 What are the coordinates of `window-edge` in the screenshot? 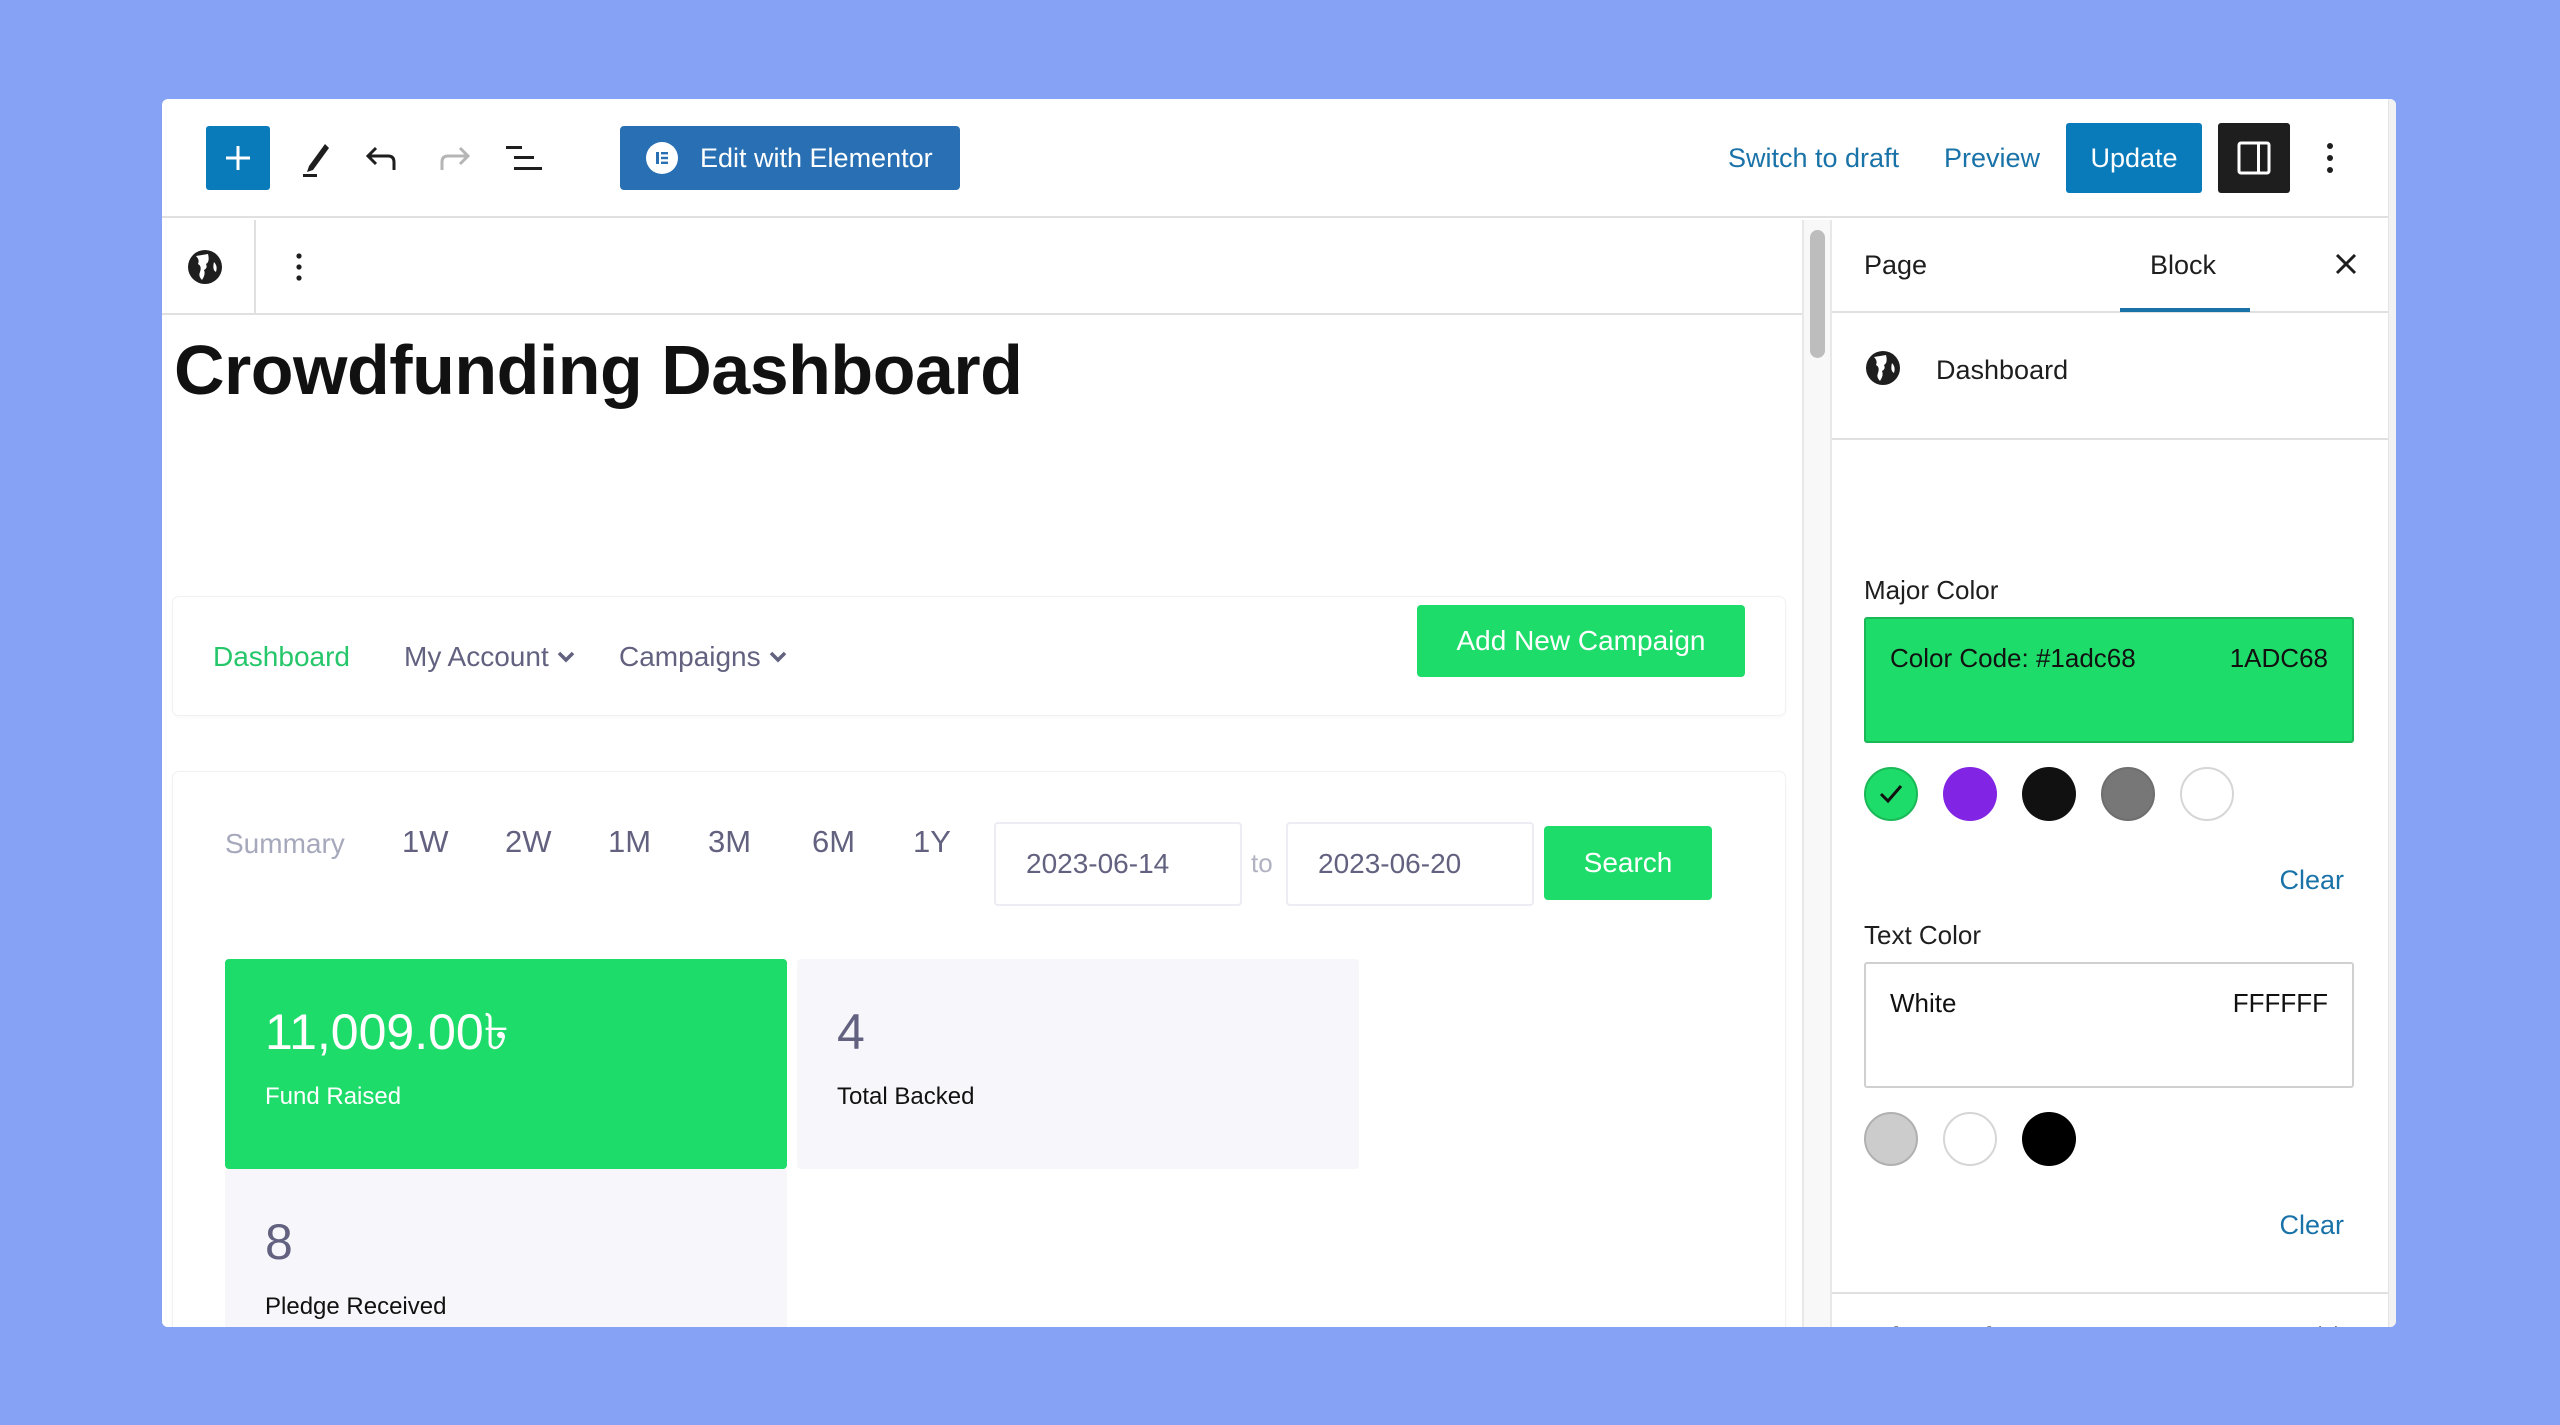 It's located at (2392, 713).